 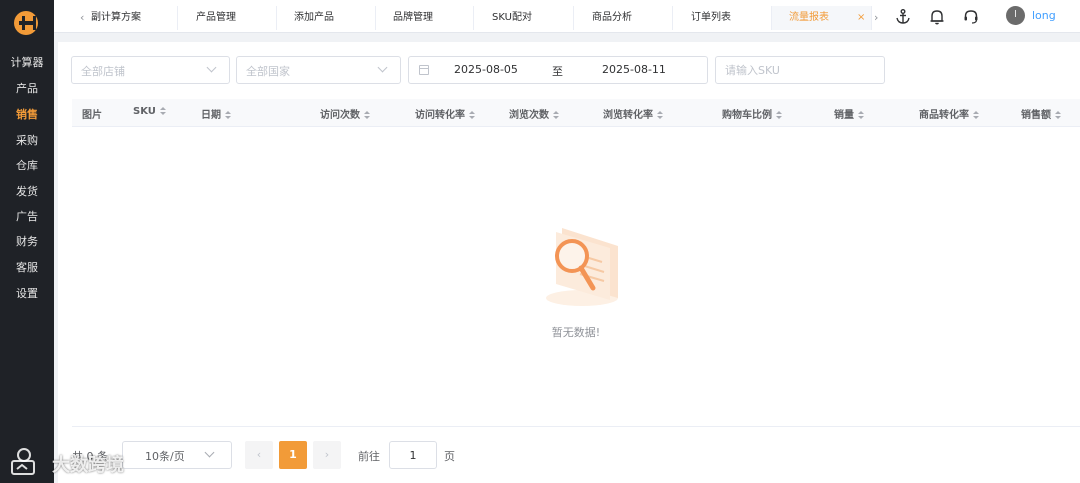 I want to click on sidebar-item-calculator: 计算器, so click(x=27, y=63).